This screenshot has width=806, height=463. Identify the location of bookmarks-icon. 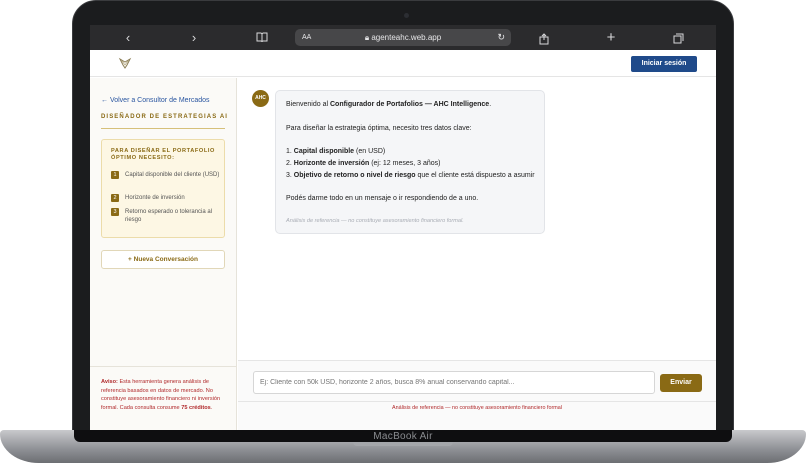
(262, 37).